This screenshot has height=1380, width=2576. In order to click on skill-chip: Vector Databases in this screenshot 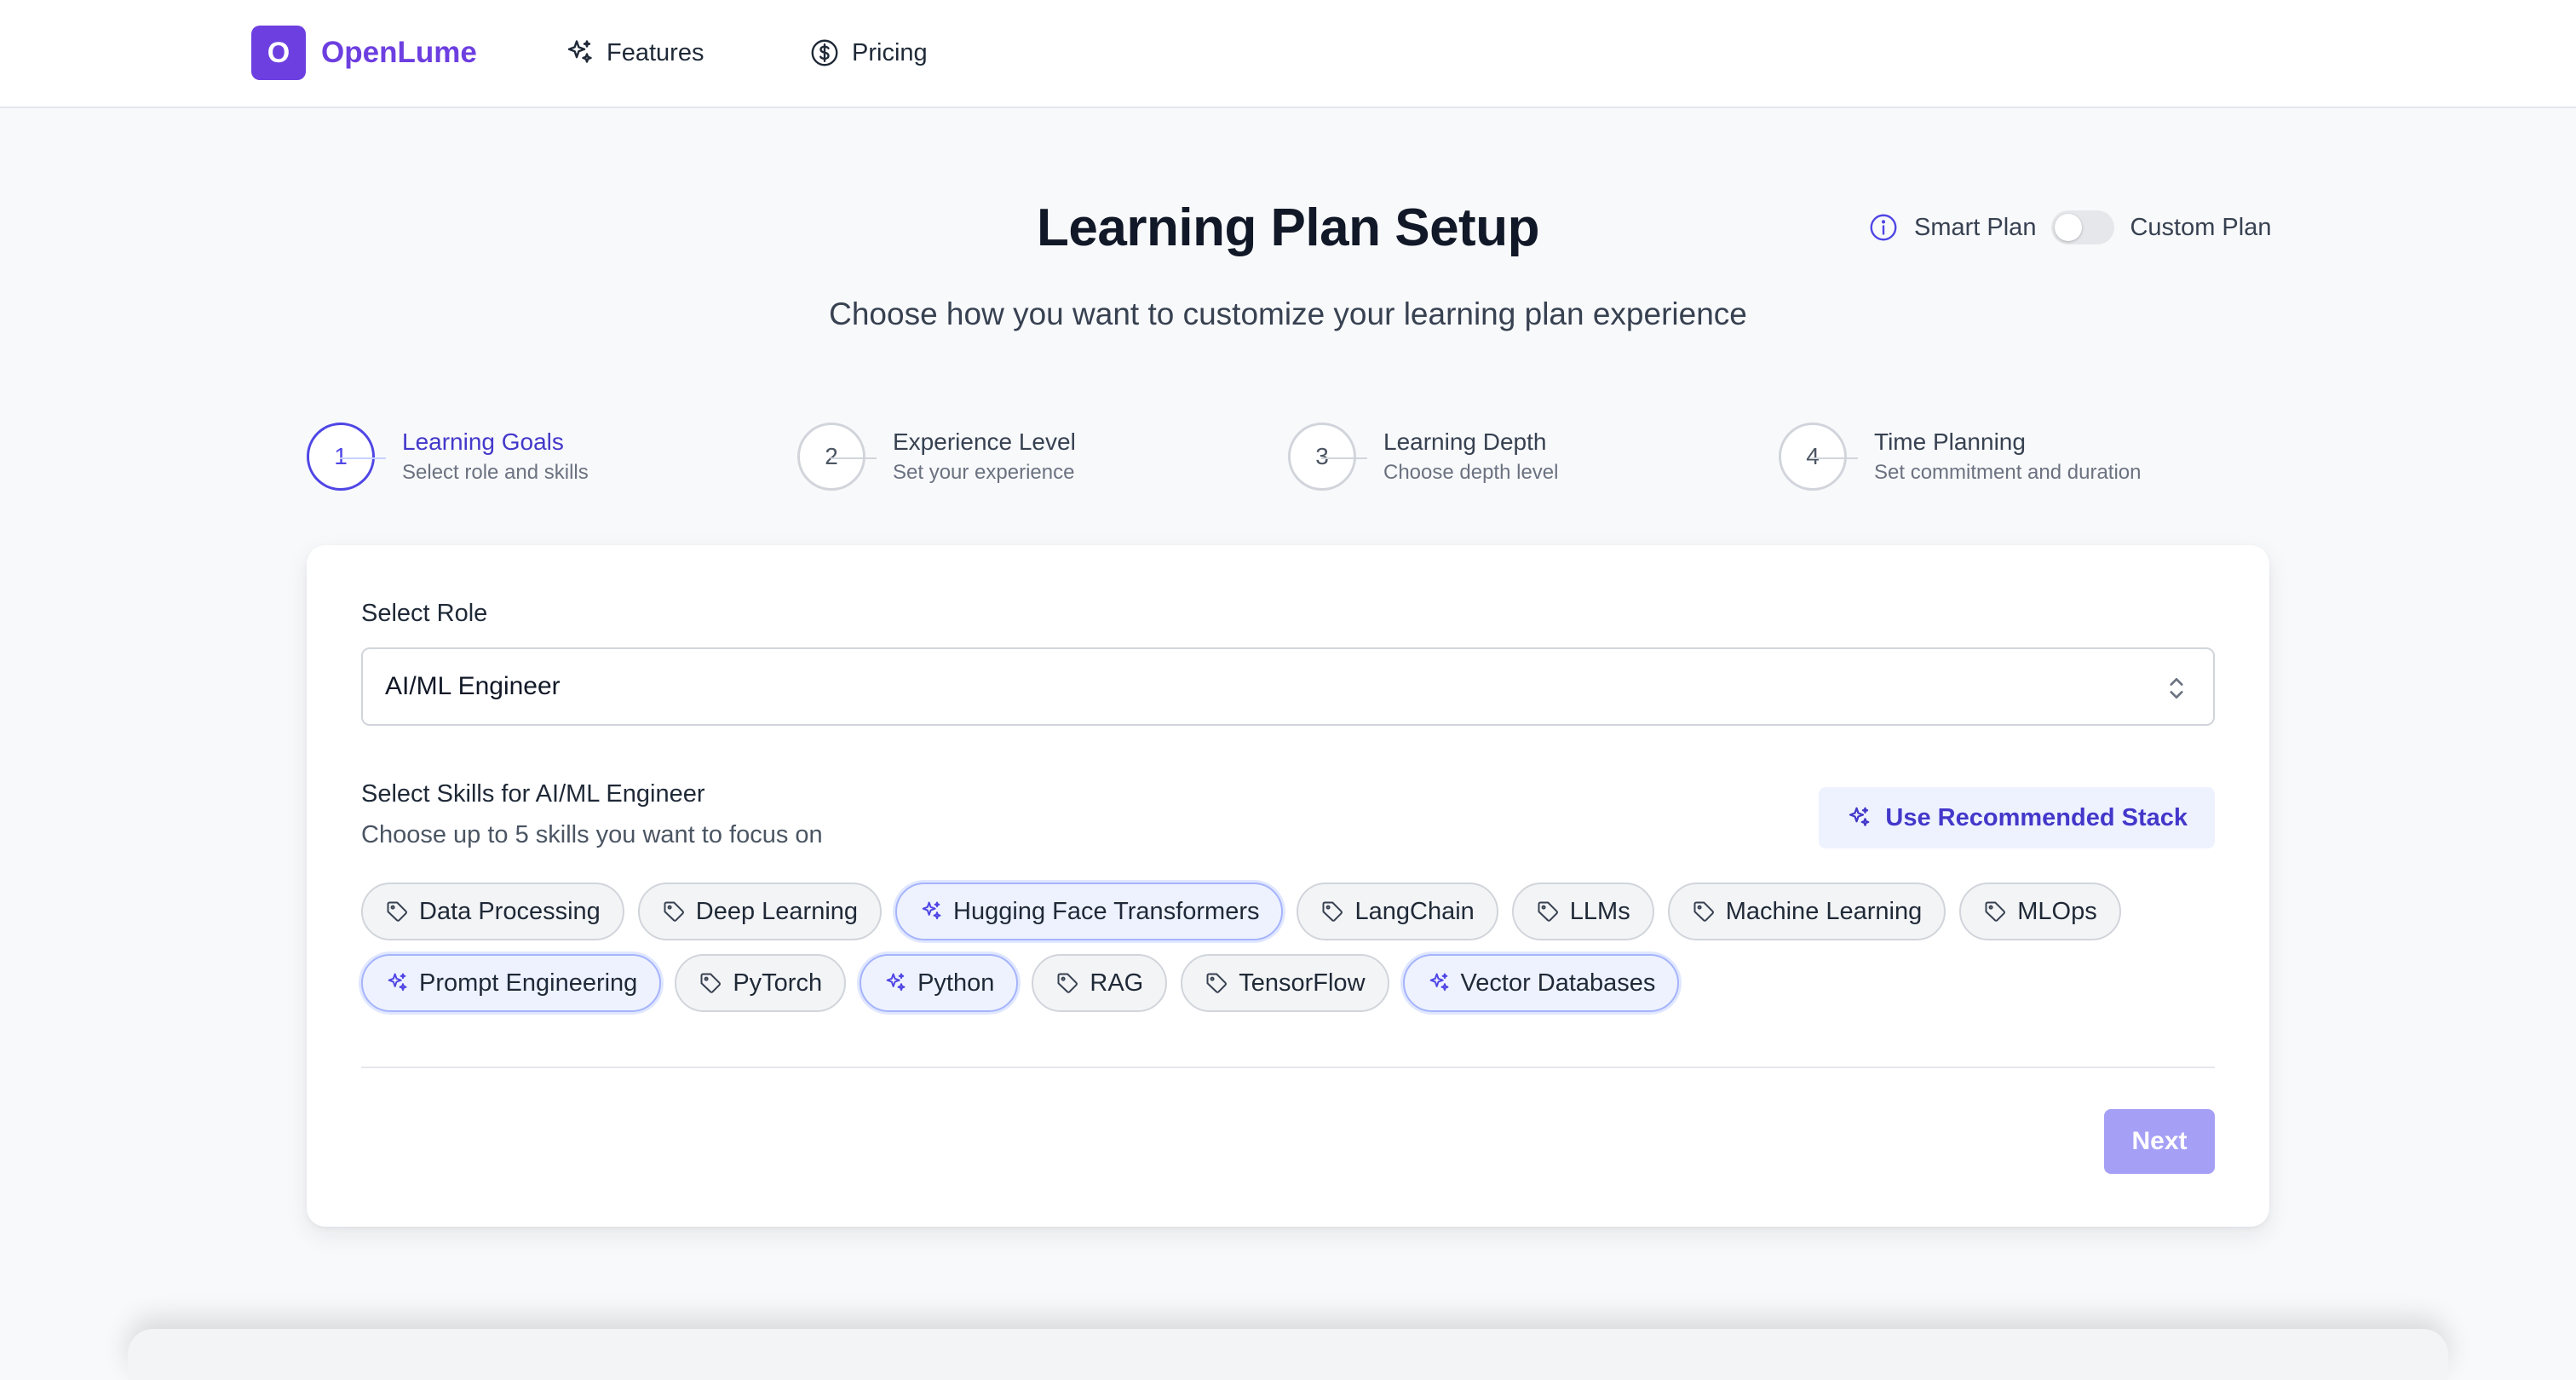, I will do `click(1541, 983)`.